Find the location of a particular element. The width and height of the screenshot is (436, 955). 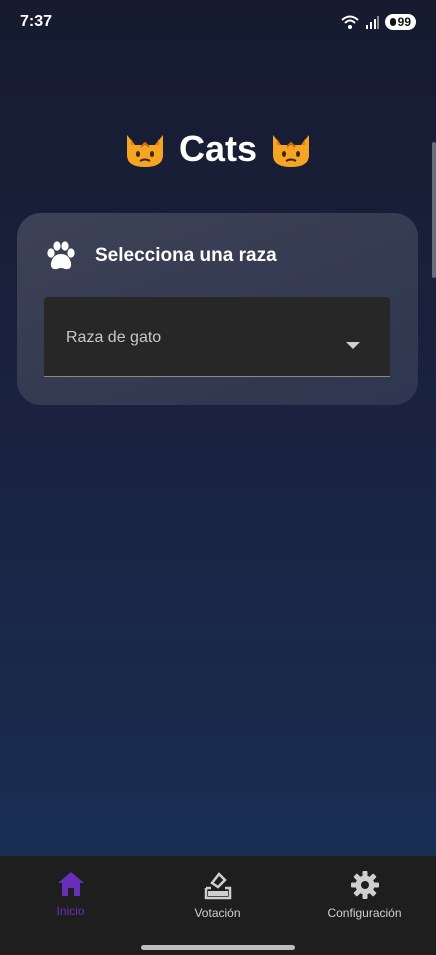

battery-level: 99 is located at coordinates (404, 22).